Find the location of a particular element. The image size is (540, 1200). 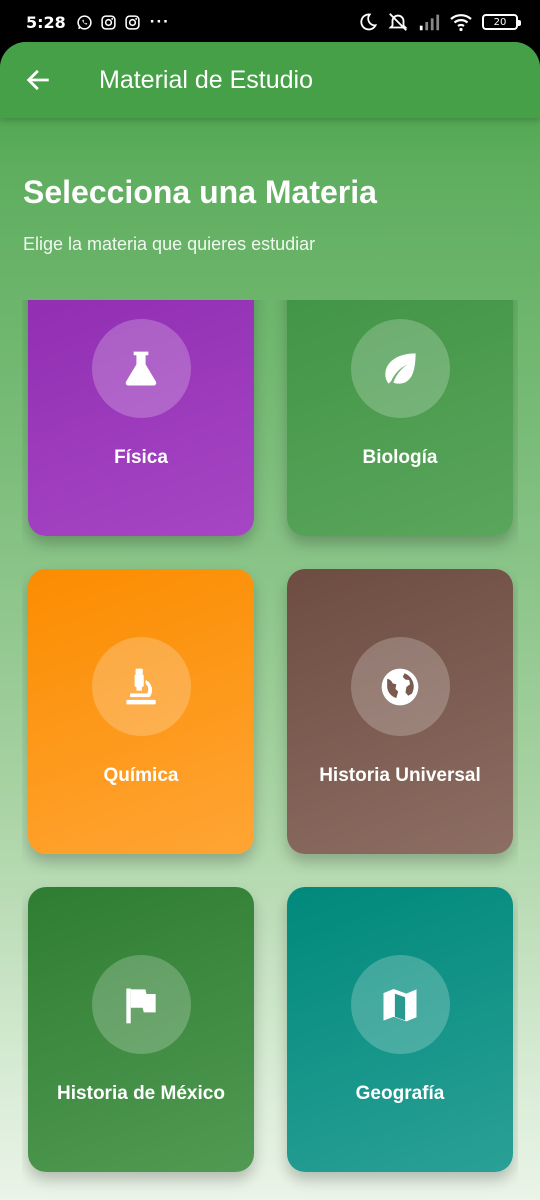

map-icon is located at coordinates (400, 1004).